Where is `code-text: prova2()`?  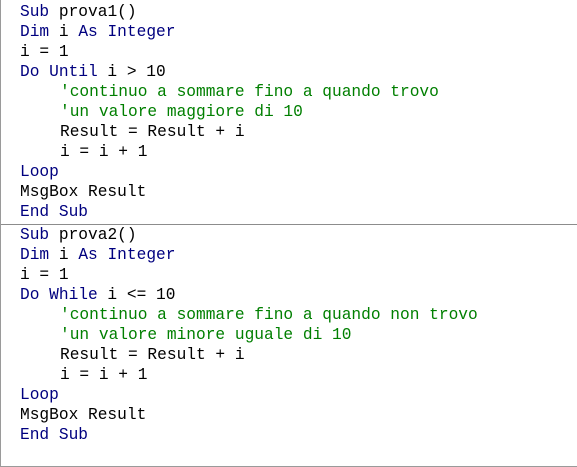 code-text: prova2() is located at coordinates (93, 235).